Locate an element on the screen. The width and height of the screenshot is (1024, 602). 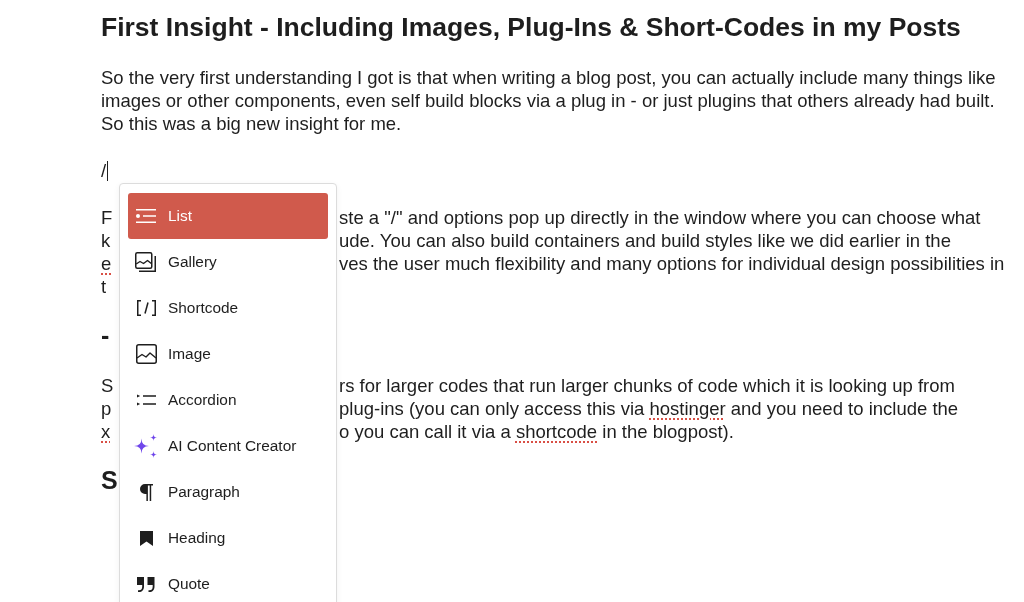
block-option: List is located at coordinates (228, 216).